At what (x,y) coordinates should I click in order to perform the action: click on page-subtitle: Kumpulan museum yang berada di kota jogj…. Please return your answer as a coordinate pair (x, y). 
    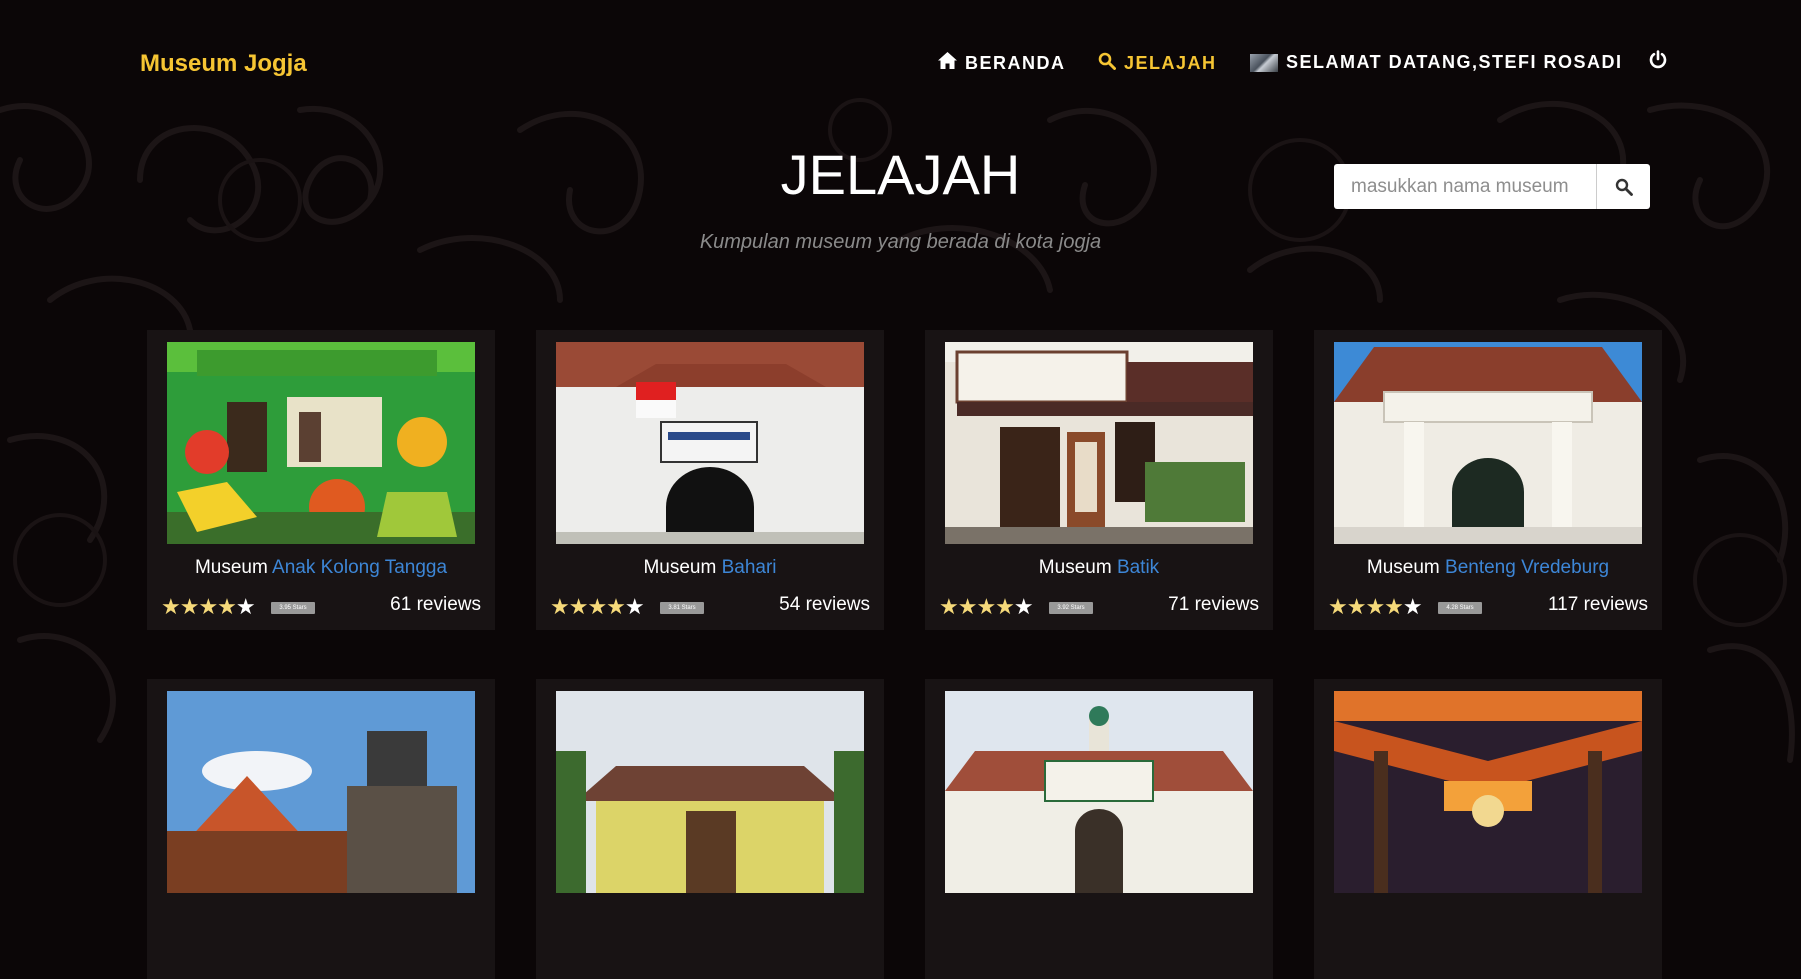
    Looking at the image, I should click on (900, 242).